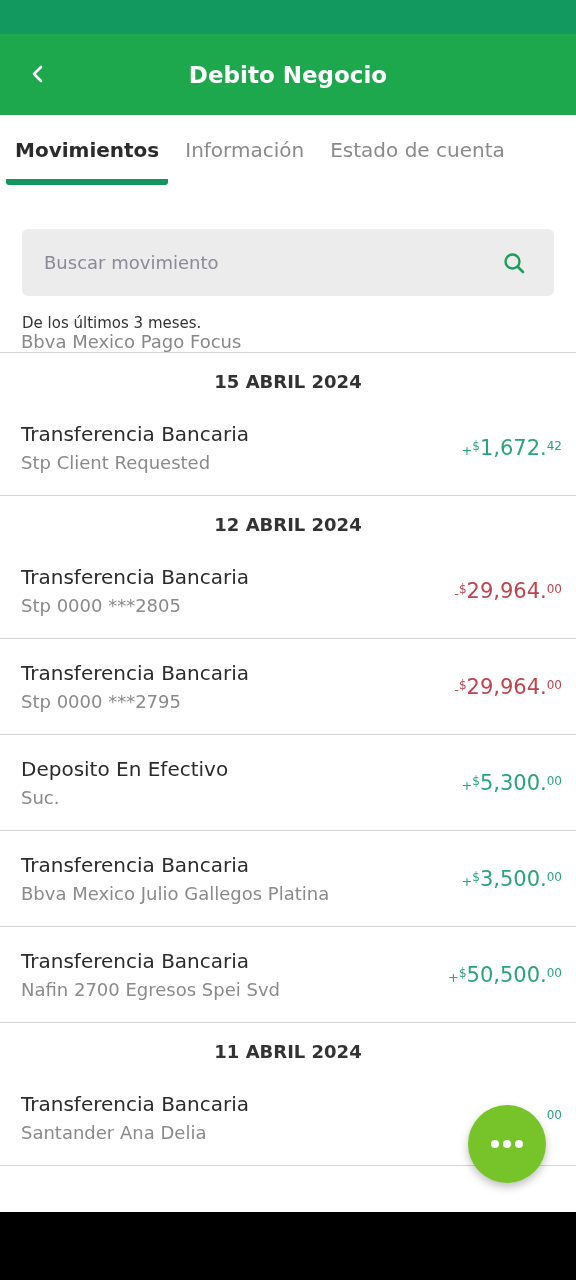 The height and width of the screenshot is (1280, 576). I want to click on transaction-detail: Stp 0000 ***2795, so click(101, 701).